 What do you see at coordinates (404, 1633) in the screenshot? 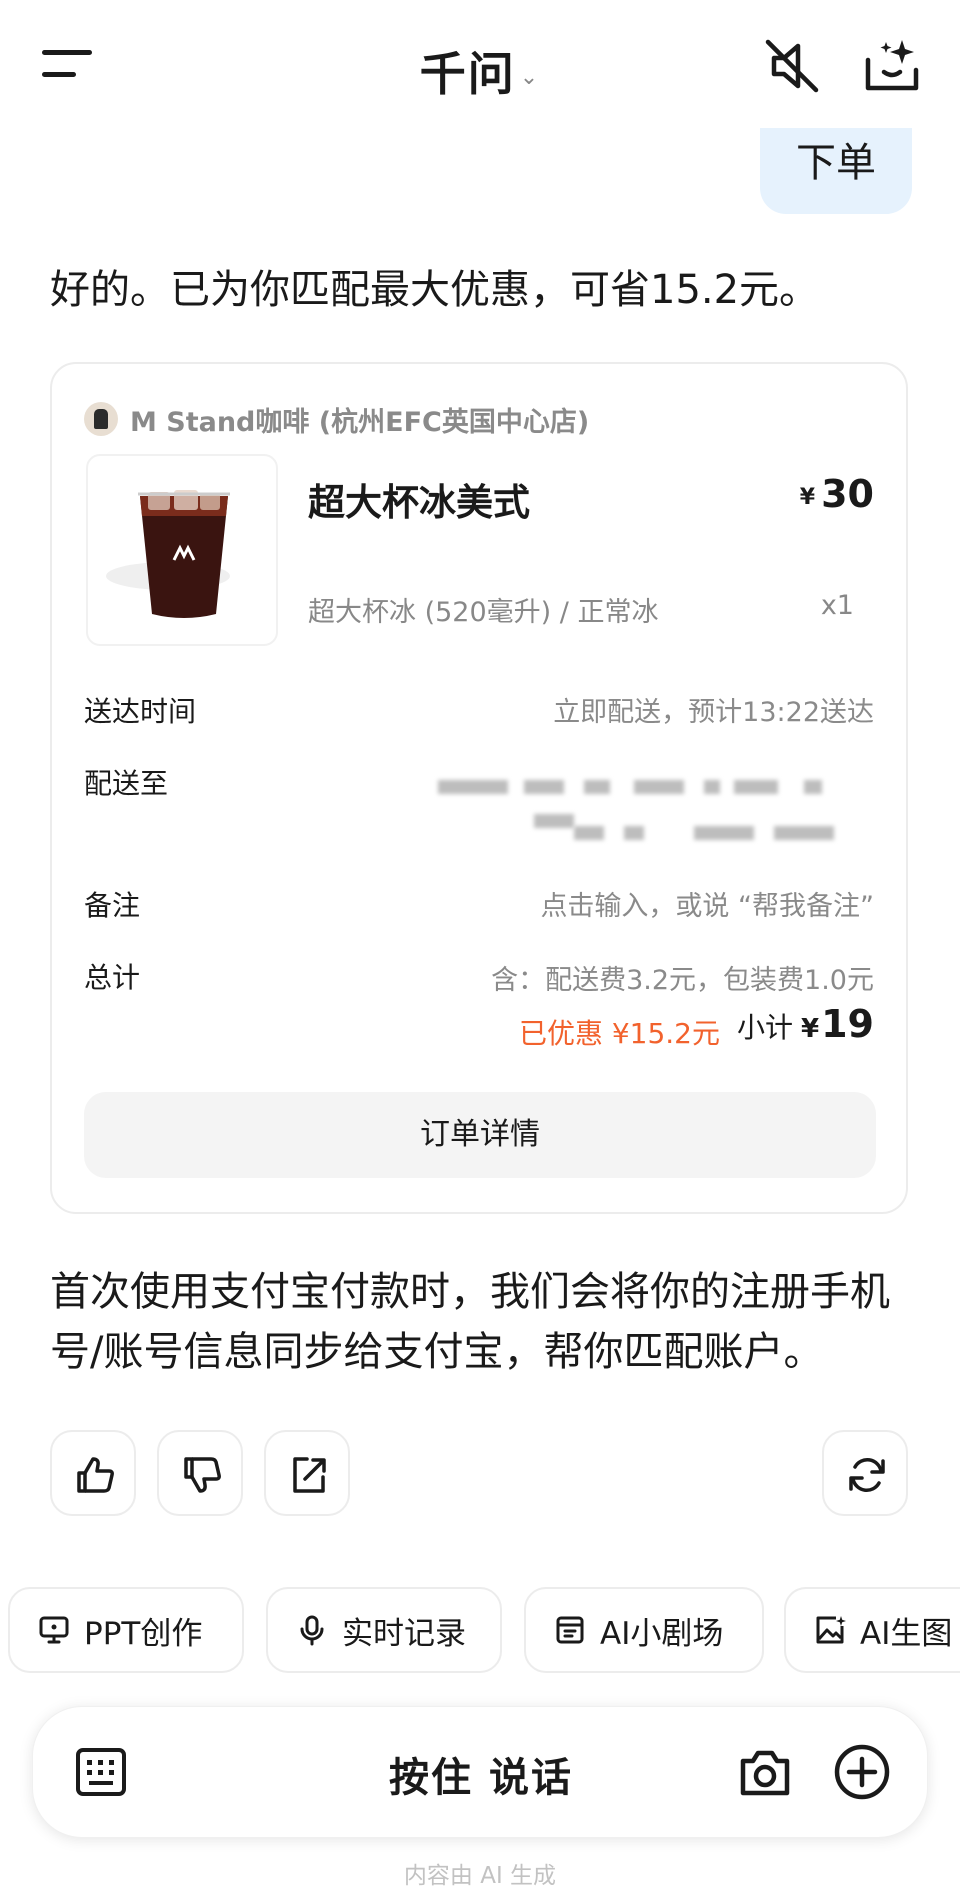
I see `chip-label: 实时记录` at bounding box center [404, 1633].